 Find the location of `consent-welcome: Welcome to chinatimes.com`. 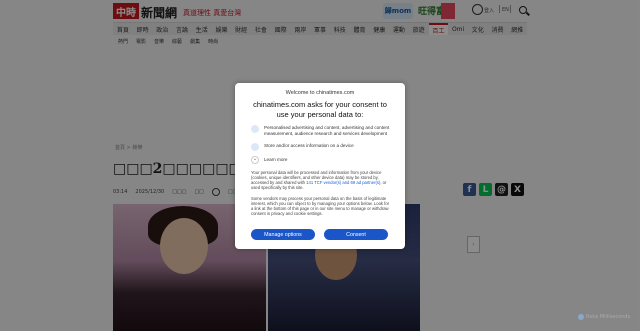

consent-welcome: Welcome to chinatimes.com is located at coordinates (320, 93).